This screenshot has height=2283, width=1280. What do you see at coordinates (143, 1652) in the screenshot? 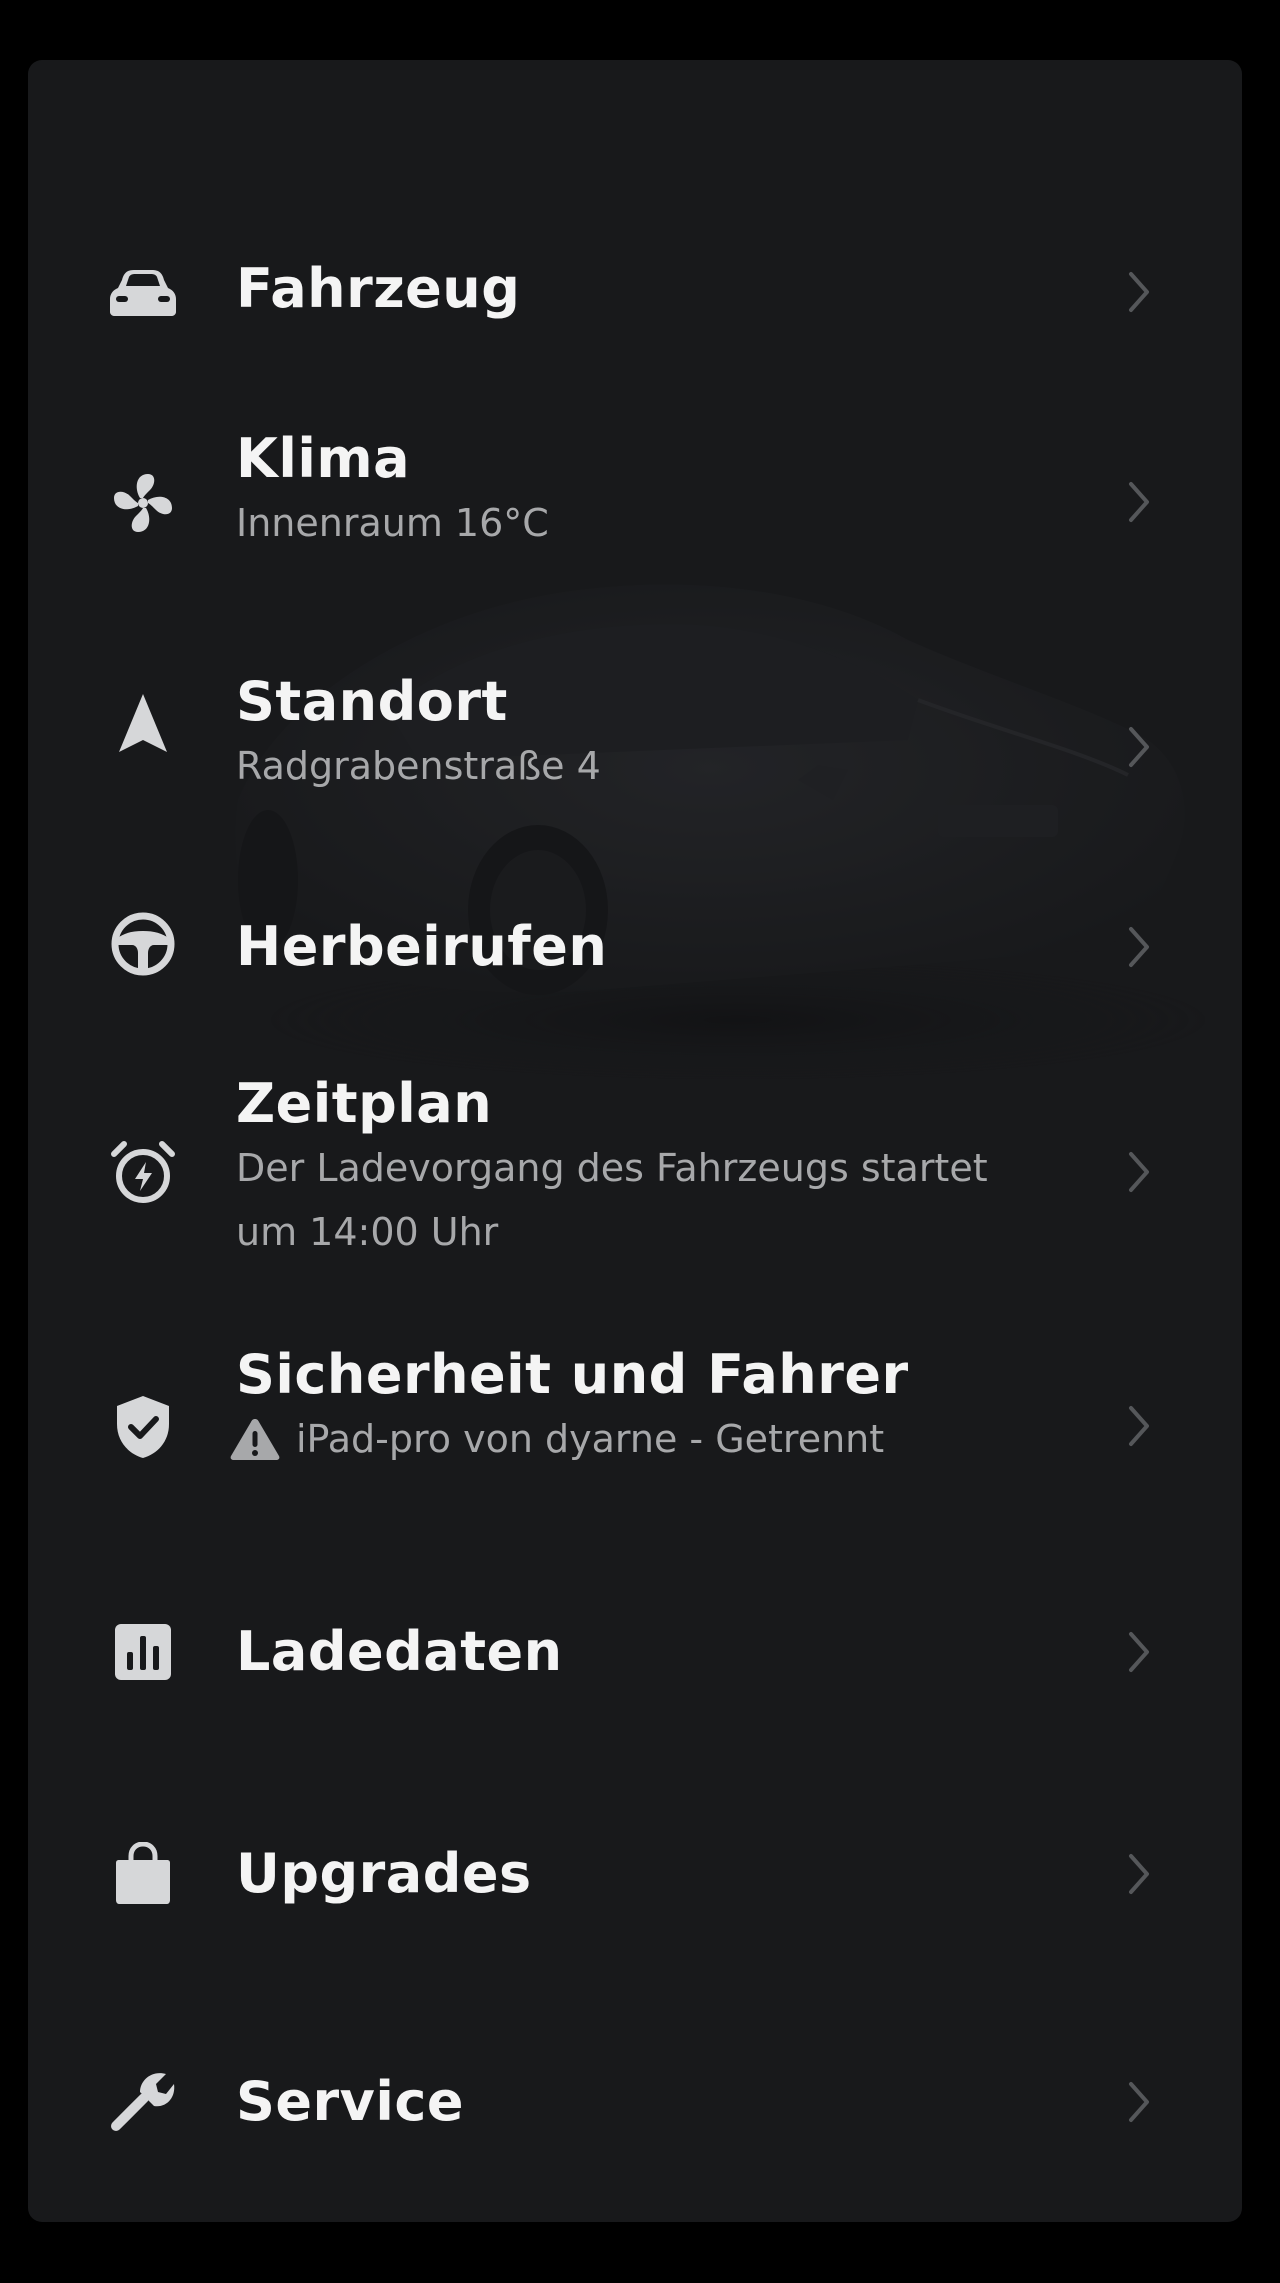
I see `bar-chart-icon` at bounding box center [143, 1652].